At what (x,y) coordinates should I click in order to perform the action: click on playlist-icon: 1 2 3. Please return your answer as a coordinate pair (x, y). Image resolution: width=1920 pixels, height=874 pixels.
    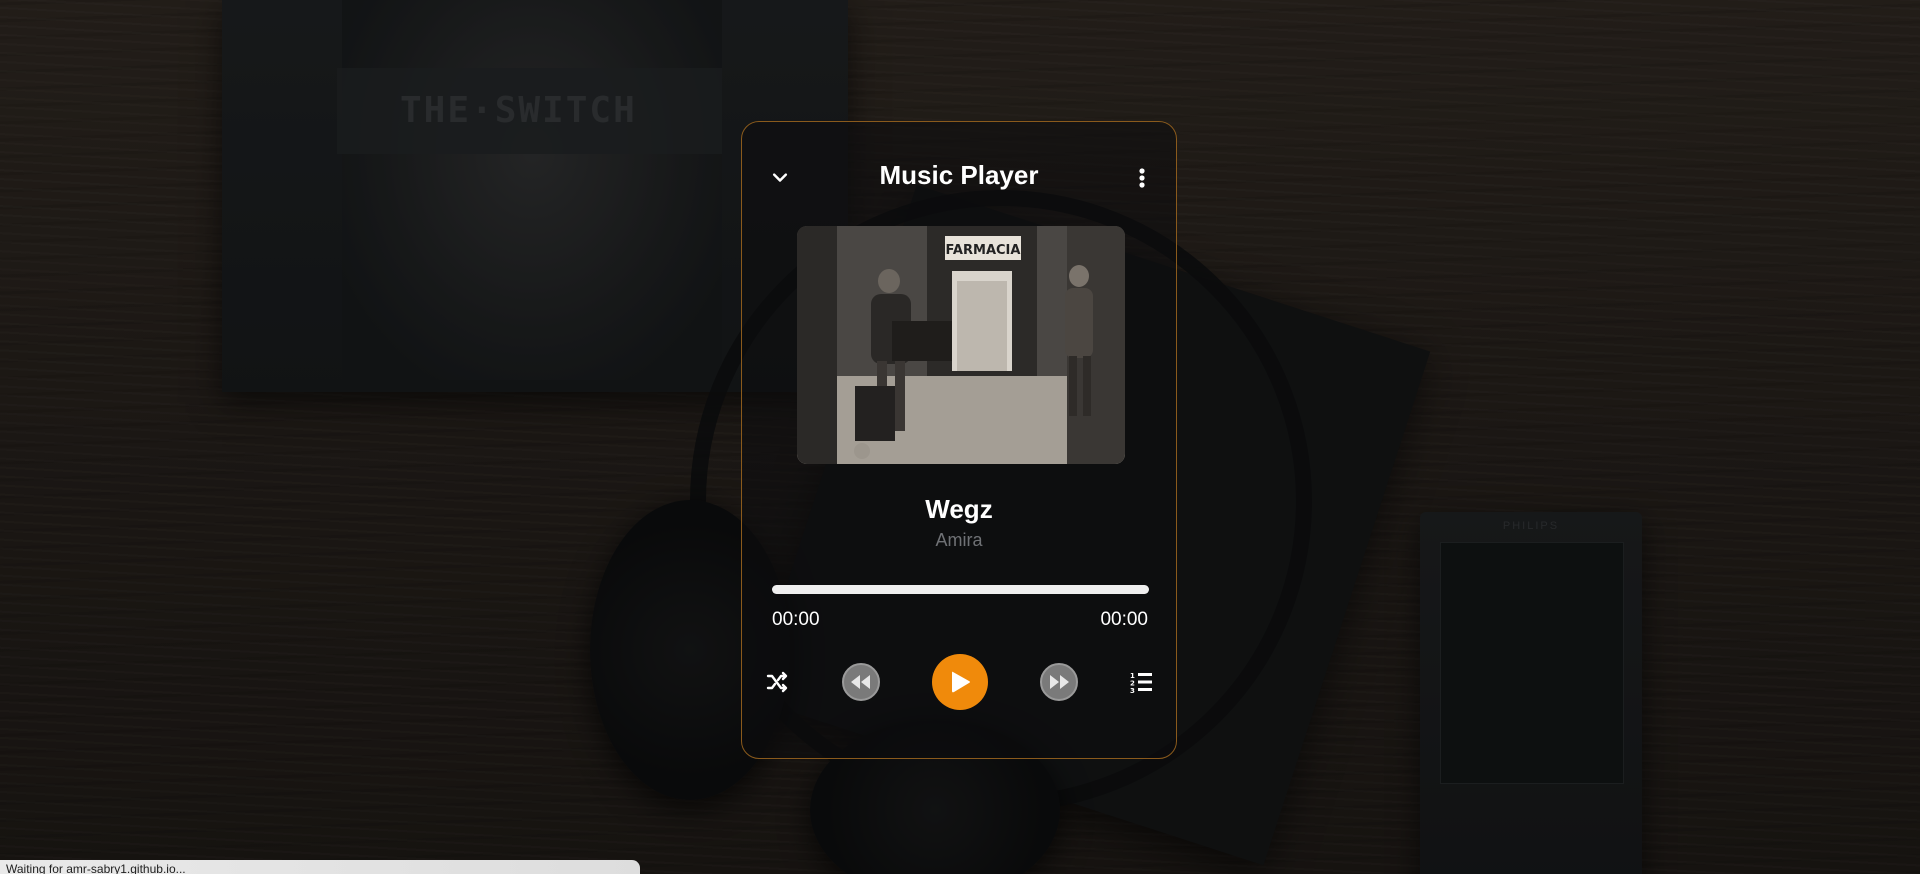
    Looking at the image, I should click on (1141, 682).